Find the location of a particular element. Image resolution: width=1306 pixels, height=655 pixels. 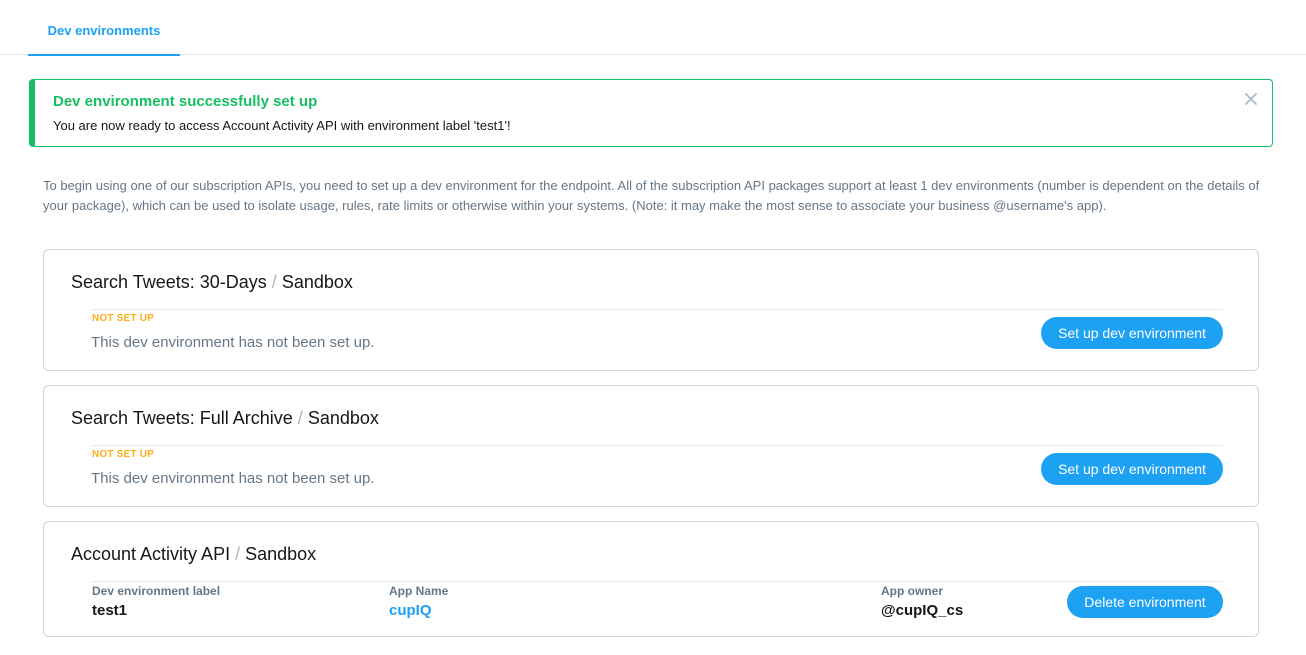

env-name: Search Tweets: 30-Days is located at coordinates (169, 282).